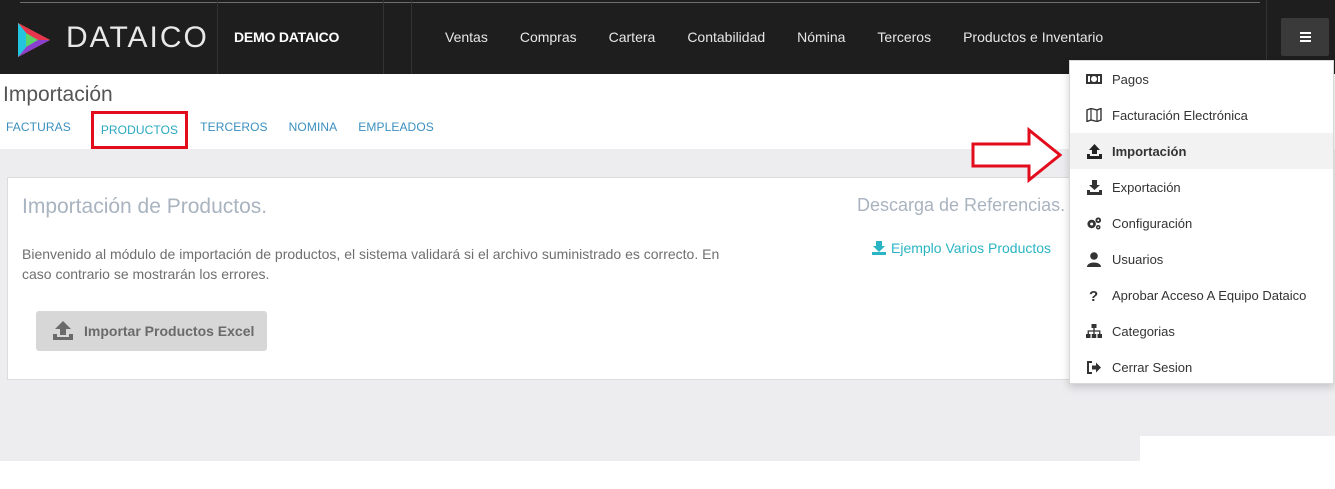  What do you see at coordinates (137, 37) in the screenshot?
I see `brand-name: DATAICO` at bounding box center [137, 37].